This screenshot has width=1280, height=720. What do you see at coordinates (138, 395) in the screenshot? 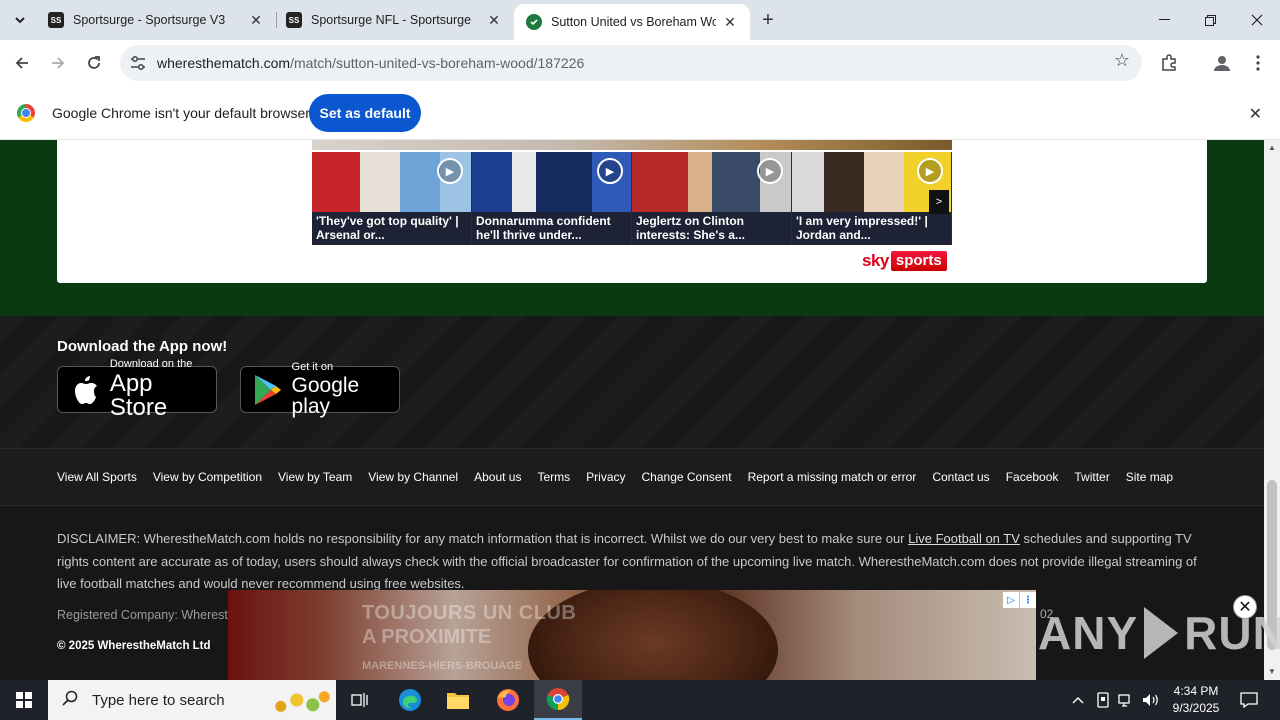
I see `app-store-big-text: App Store` at bounding box center [138, 395].